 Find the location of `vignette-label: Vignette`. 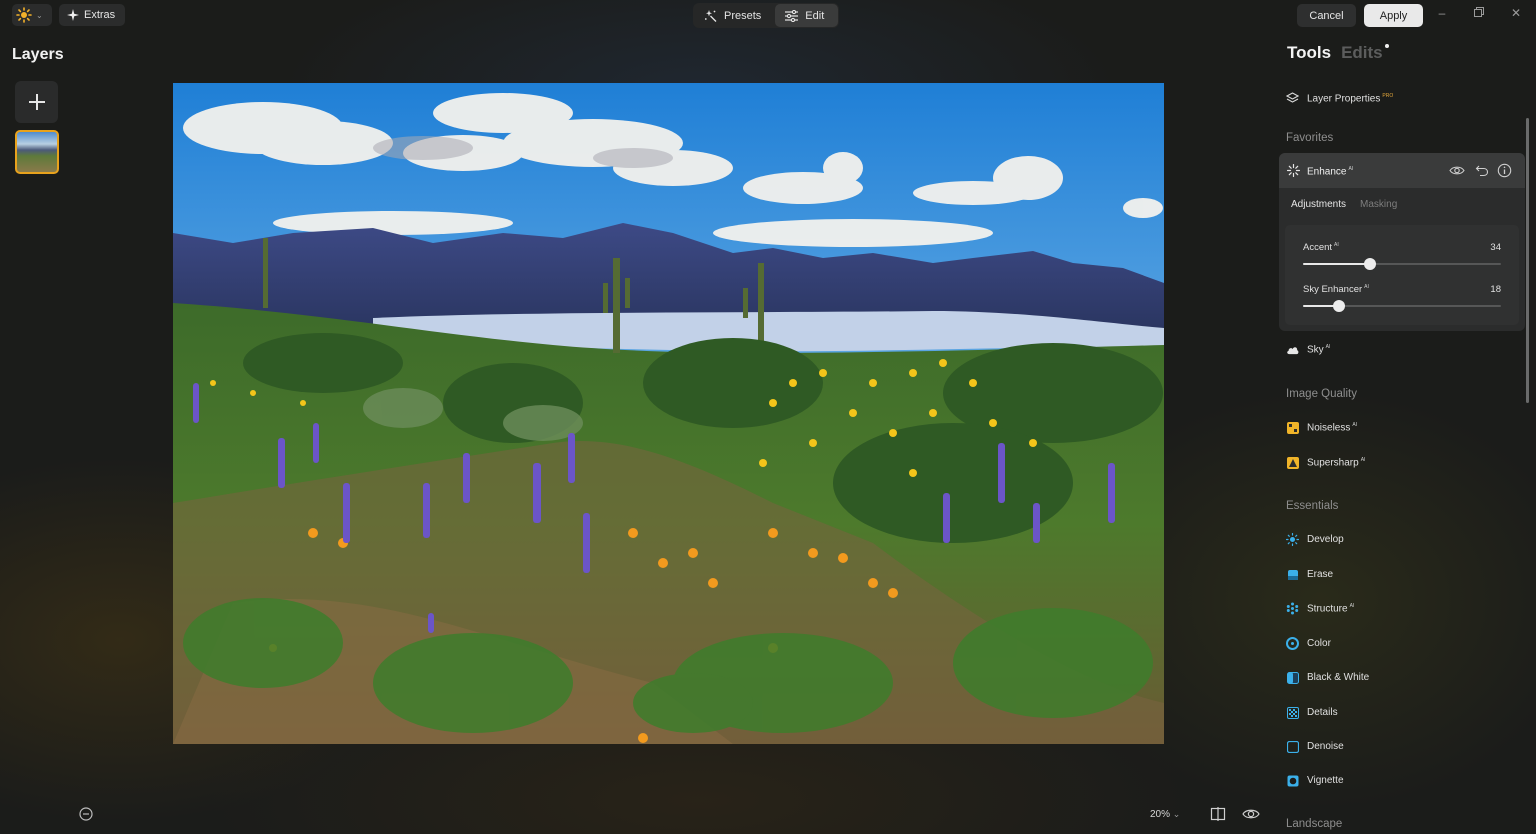

vignette-label: Vignette is located at coordinates (1325, 780).